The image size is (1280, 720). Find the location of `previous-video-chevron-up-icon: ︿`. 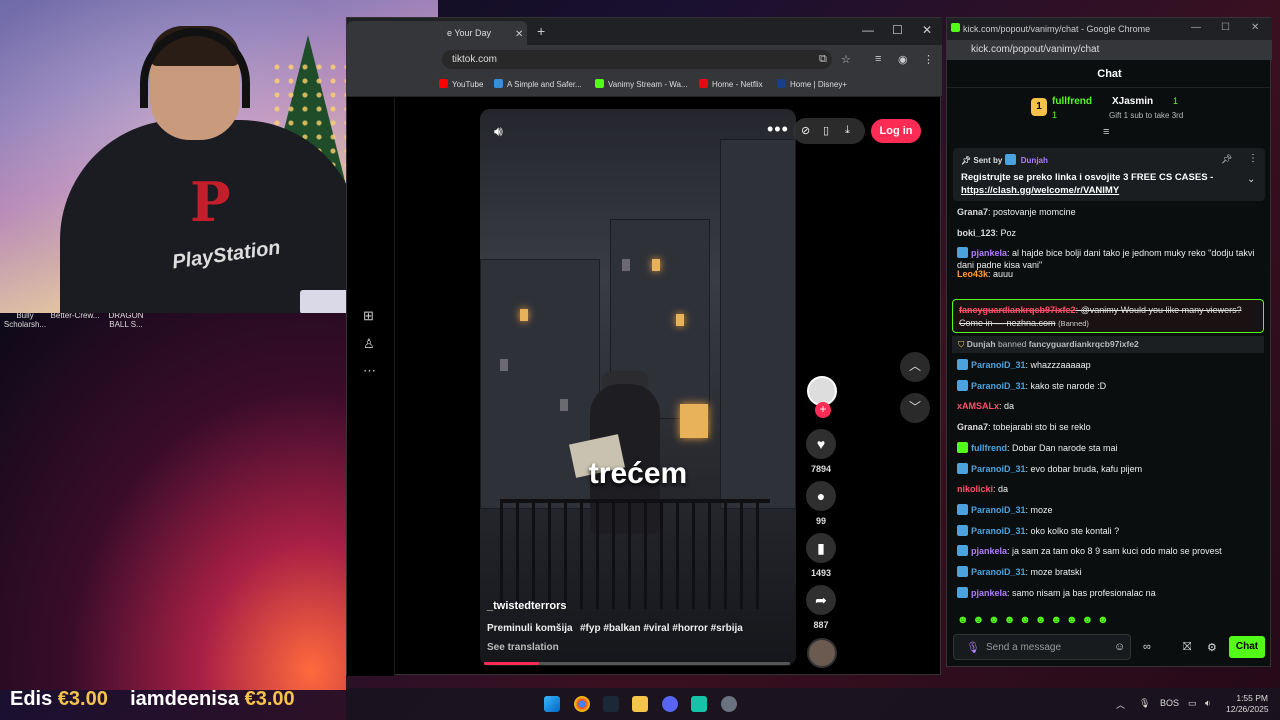

previous-video-chevron-up-icon: ︿ is located at coordinates (915, 367).